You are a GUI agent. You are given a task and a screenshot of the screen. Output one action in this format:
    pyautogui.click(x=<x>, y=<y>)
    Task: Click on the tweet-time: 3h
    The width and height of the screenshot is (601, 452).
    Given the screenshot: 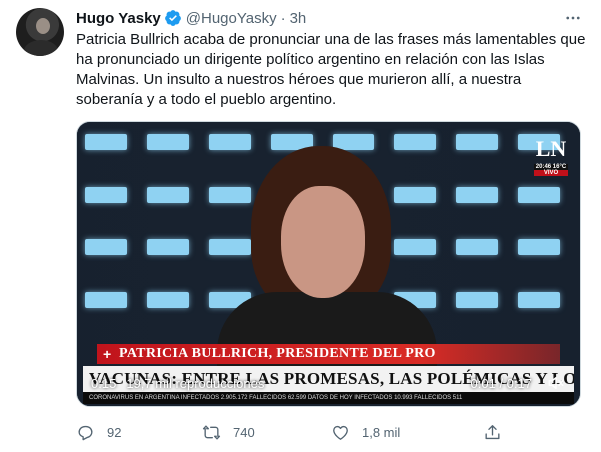 What is the action you would take?
    pyautogui.click(x=298, y=18)
    